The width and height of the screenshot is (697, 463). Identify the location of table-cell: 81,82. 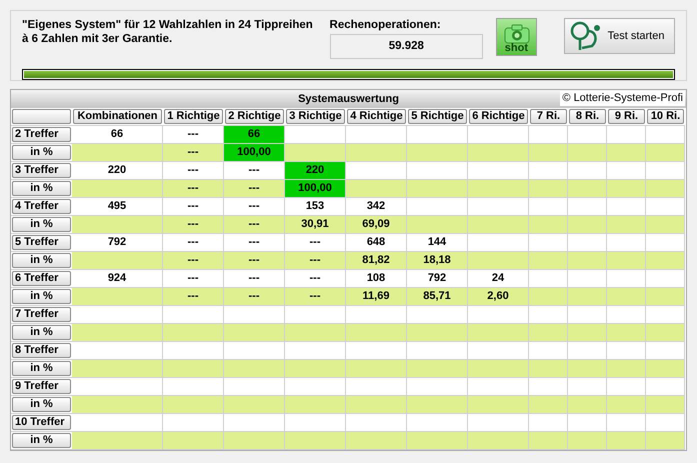
(376, 261).